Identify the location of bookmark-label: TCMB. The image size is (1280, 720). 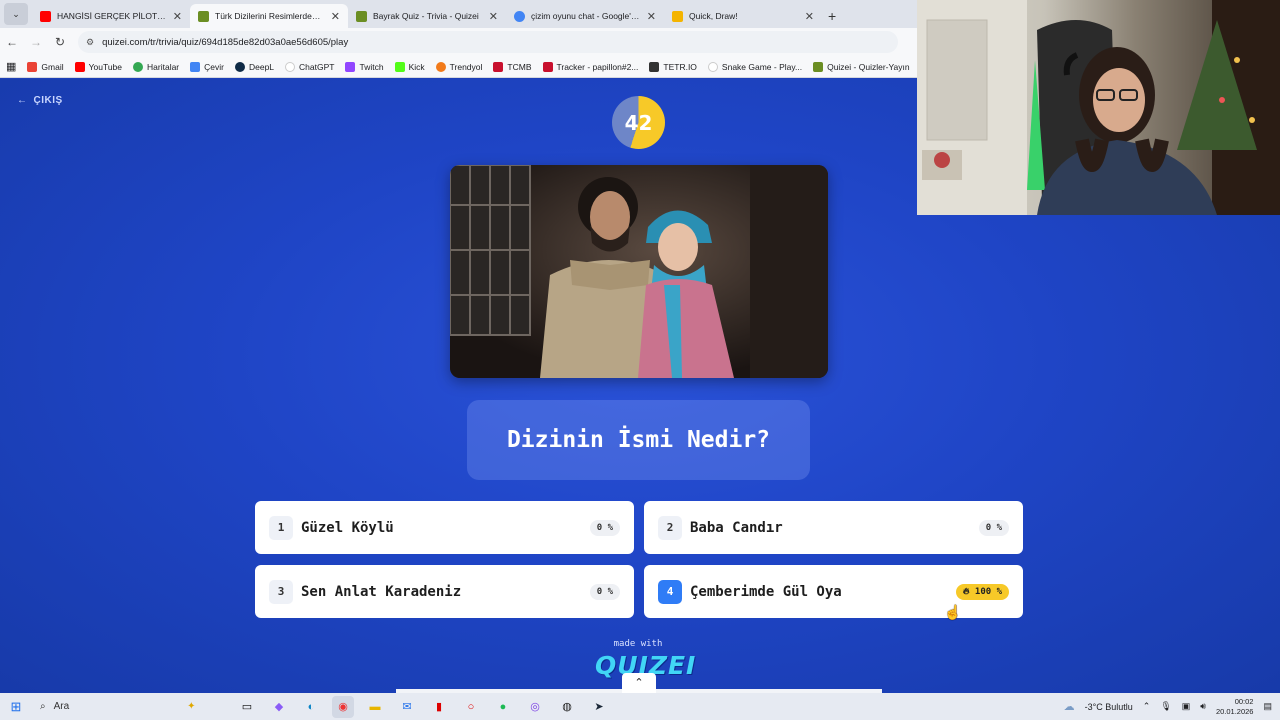
(519, 66).